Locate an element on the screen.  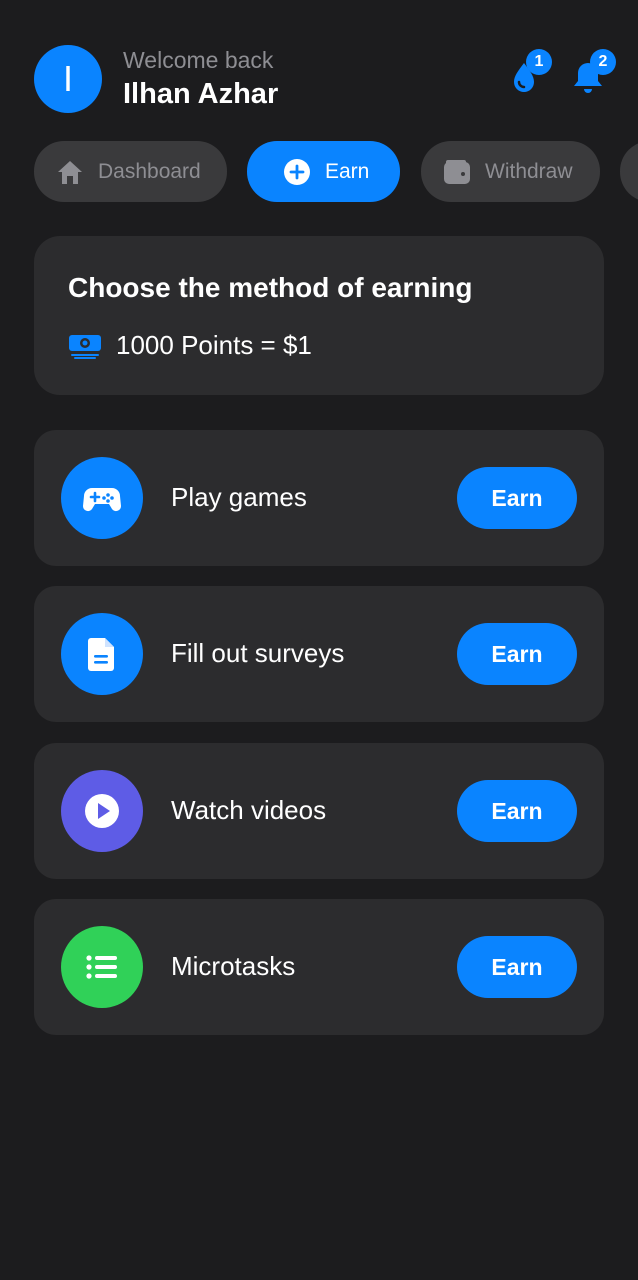
tab-withdraw-label: Withdraw is located at coordinates (529, 171).